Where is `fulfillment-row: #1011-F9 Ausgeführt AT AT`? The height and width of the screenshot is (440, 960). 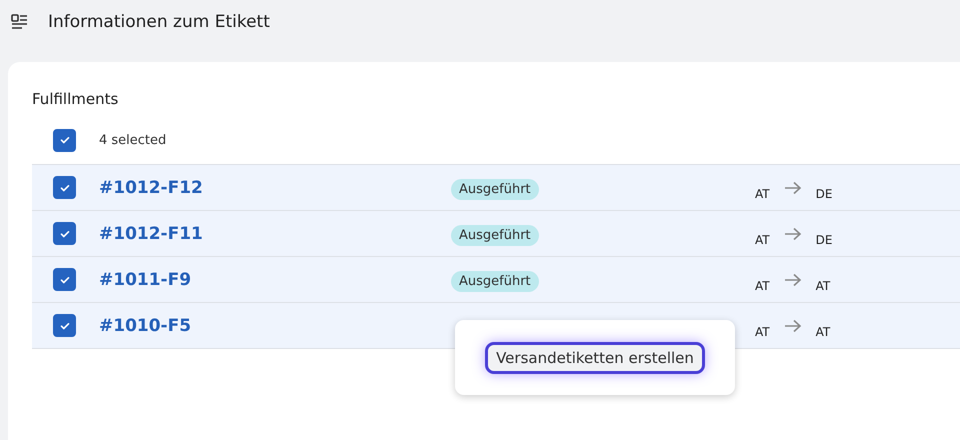 fulfillment-row: #1011-F9 Ausgeführt AT AT is located at coordinates (496, 280).